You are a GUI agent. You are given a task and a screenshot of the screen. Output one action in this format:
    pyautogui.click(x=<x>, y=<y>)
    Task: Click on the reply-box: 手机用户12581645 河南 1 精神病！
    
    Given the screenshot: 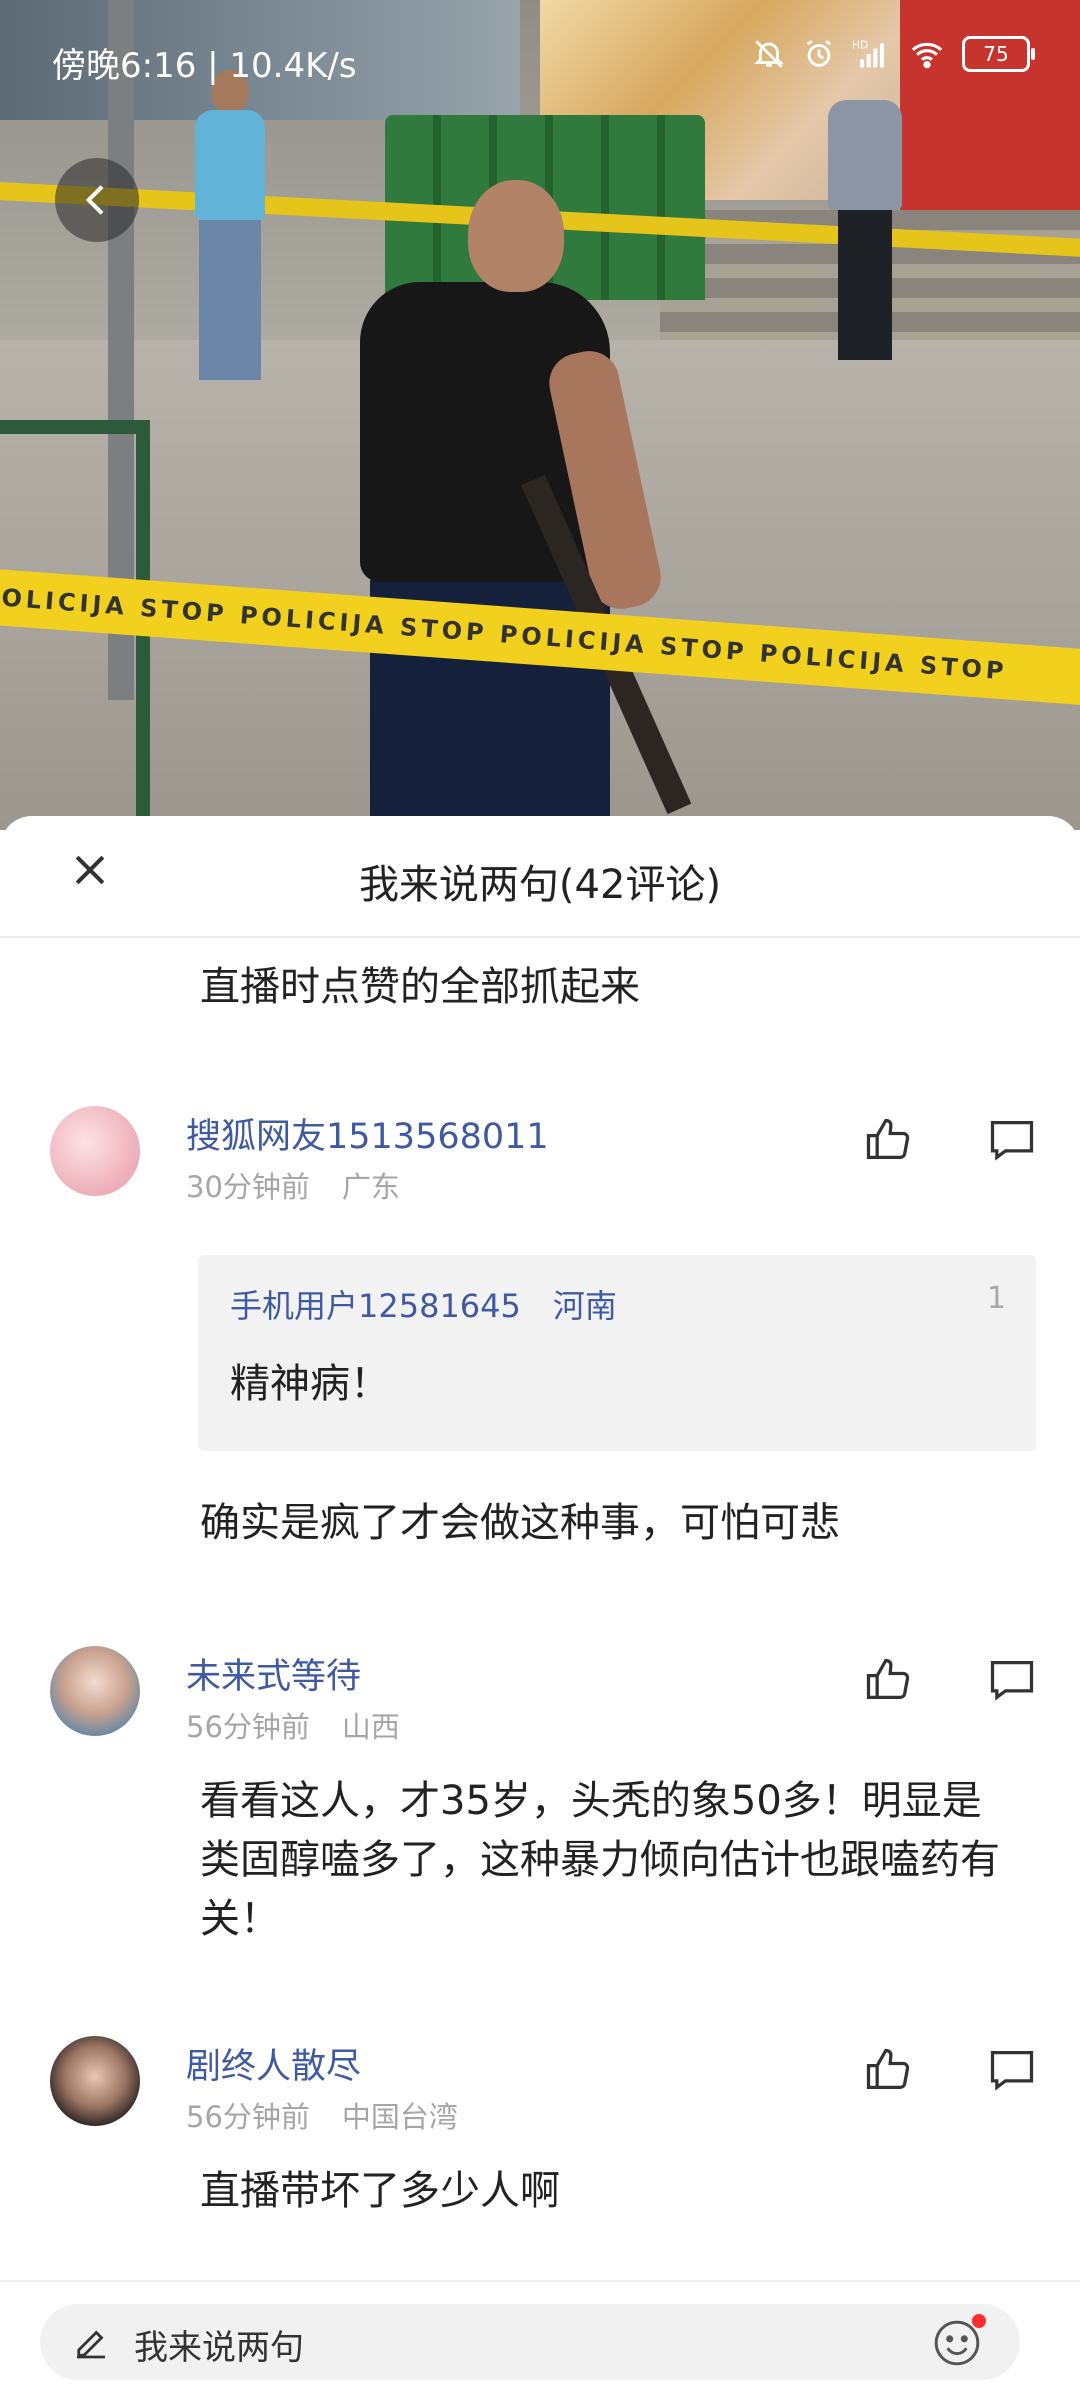 What is the action you would take?
    pyautogui.click(x=617, y=1353)
    